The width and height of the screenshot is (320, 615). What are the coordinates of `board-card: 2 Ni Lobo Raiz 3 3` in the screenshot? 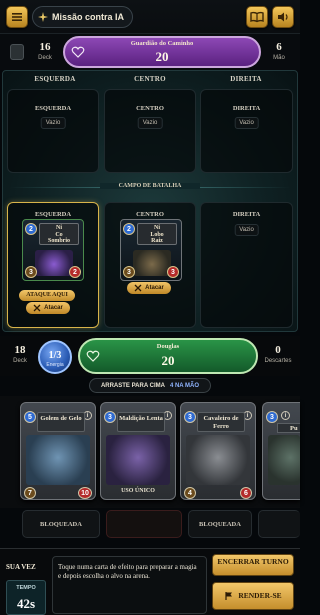 It's located at (151, 250).